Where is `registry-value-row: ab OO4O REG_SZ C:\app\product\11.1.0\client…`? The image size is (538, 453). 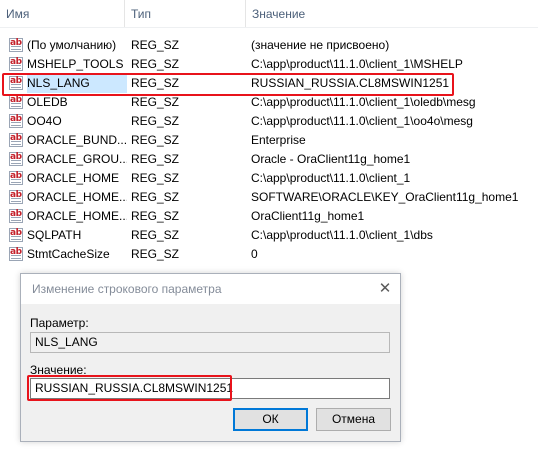 registry-value-row: ab OO4O REG_SZ C:\app\product\11.1.0\client… is located at coordinates (269, 121).